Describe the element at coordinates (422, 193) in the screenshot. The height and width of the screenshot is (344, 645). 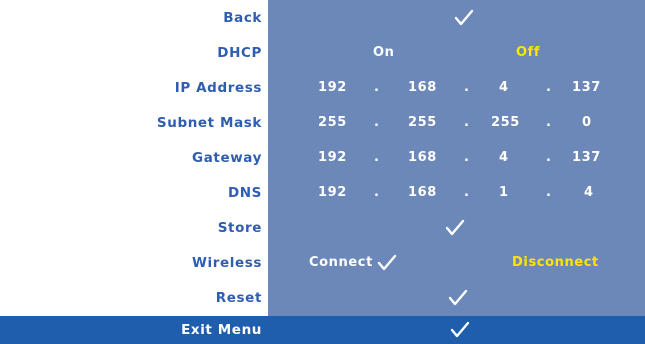
I see `dns-octet-2: 168` at that location.